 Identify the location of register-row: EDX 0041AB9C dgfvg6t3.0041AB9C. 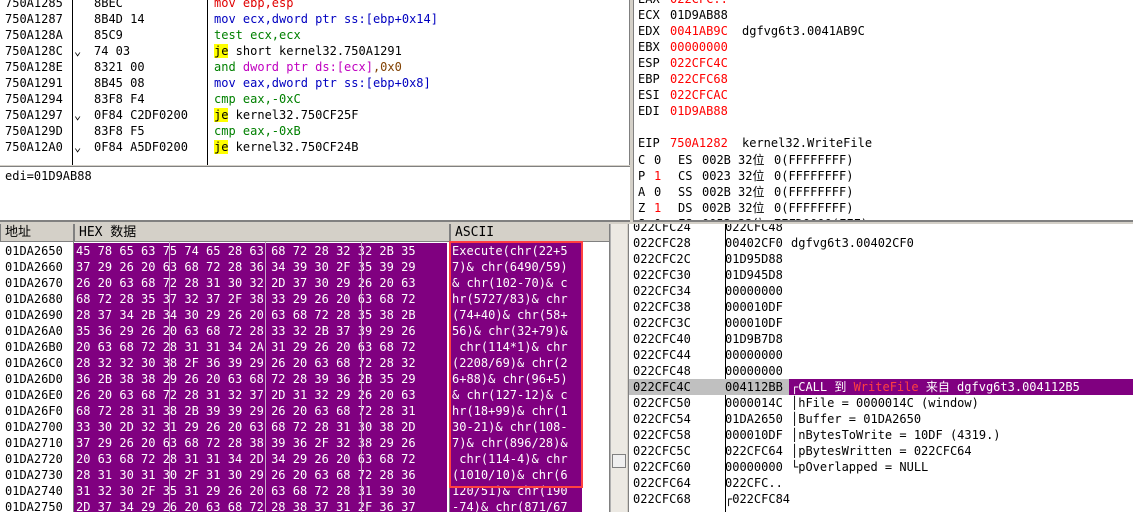
(883, 31).